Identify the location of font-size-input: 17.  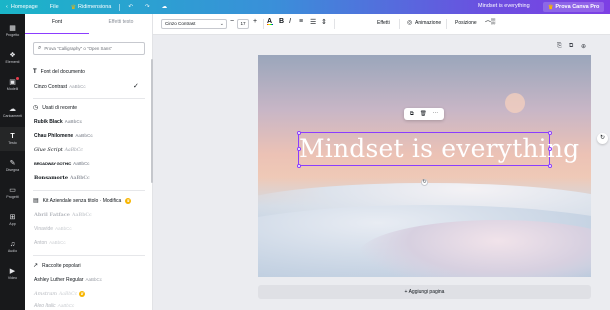
(243, 24).